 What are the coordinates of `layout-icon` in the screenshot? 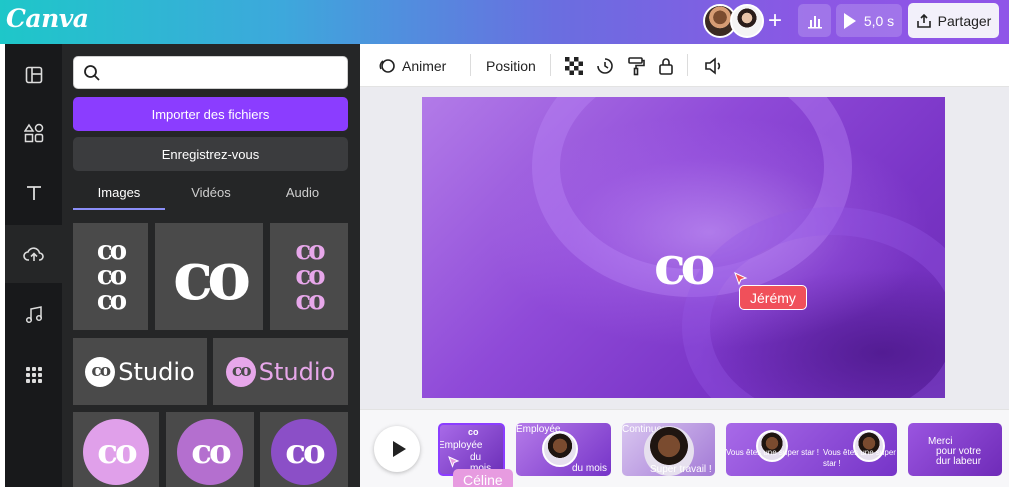 It's located at (33, 75).